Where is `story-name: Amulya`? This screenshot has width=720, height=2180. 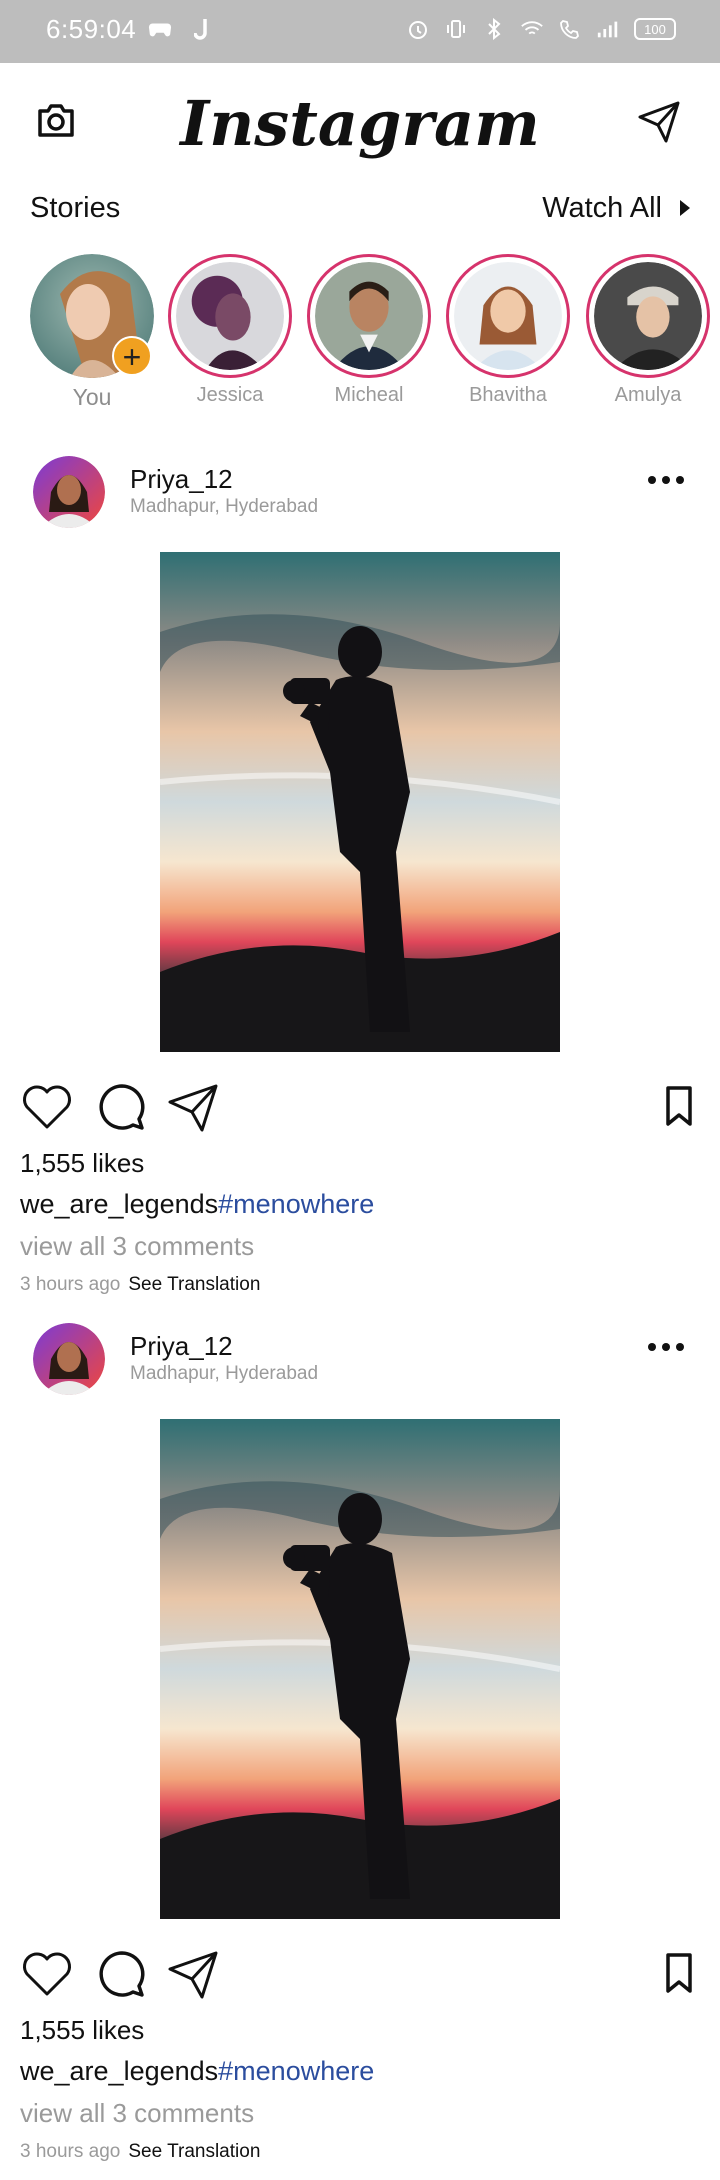
story-name: Amulya is located at coordinates (648, 395).